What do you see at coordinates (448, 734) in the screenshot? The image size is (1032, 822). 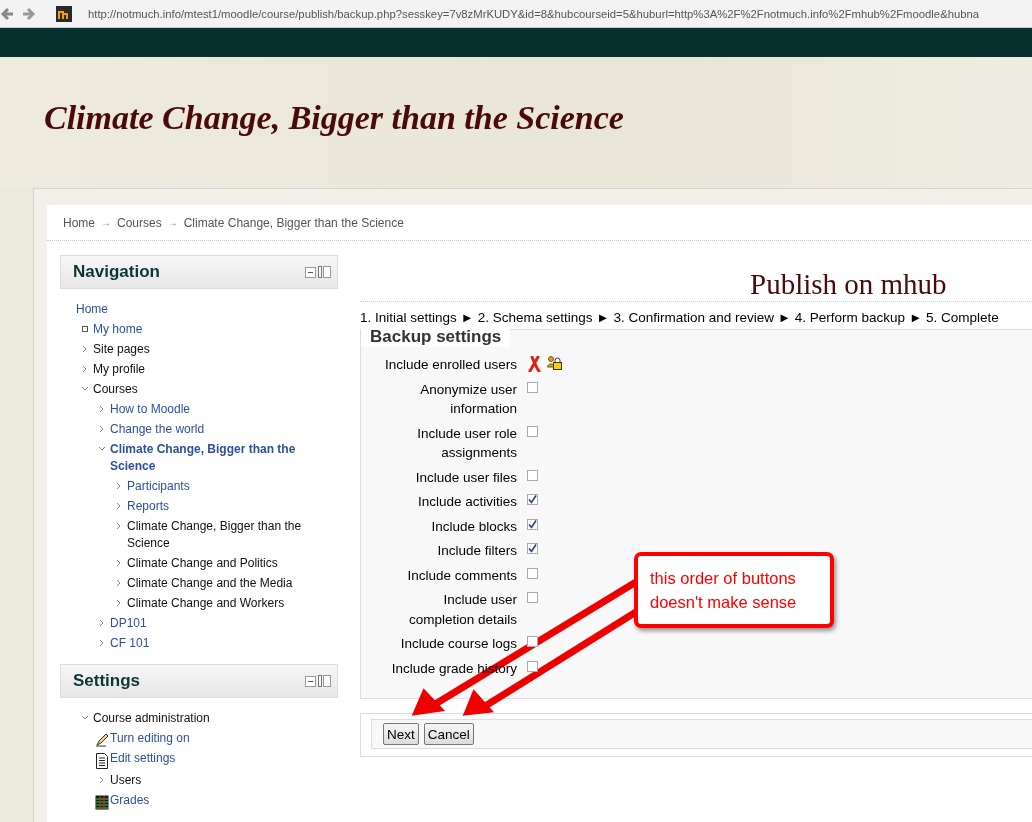 I see `form-button: Cancel` at bounding box center [448, 734].